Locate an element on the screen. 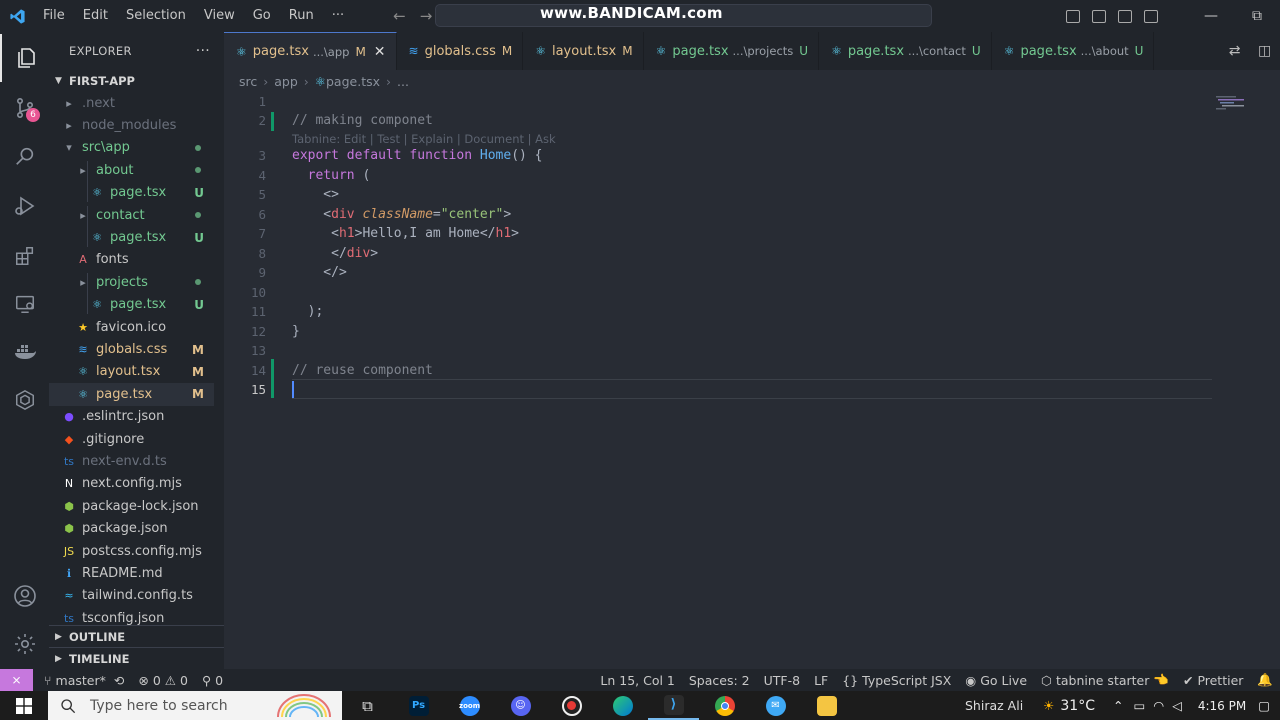  close-tab-icon: ✕ is located at coordinates (380, 52).